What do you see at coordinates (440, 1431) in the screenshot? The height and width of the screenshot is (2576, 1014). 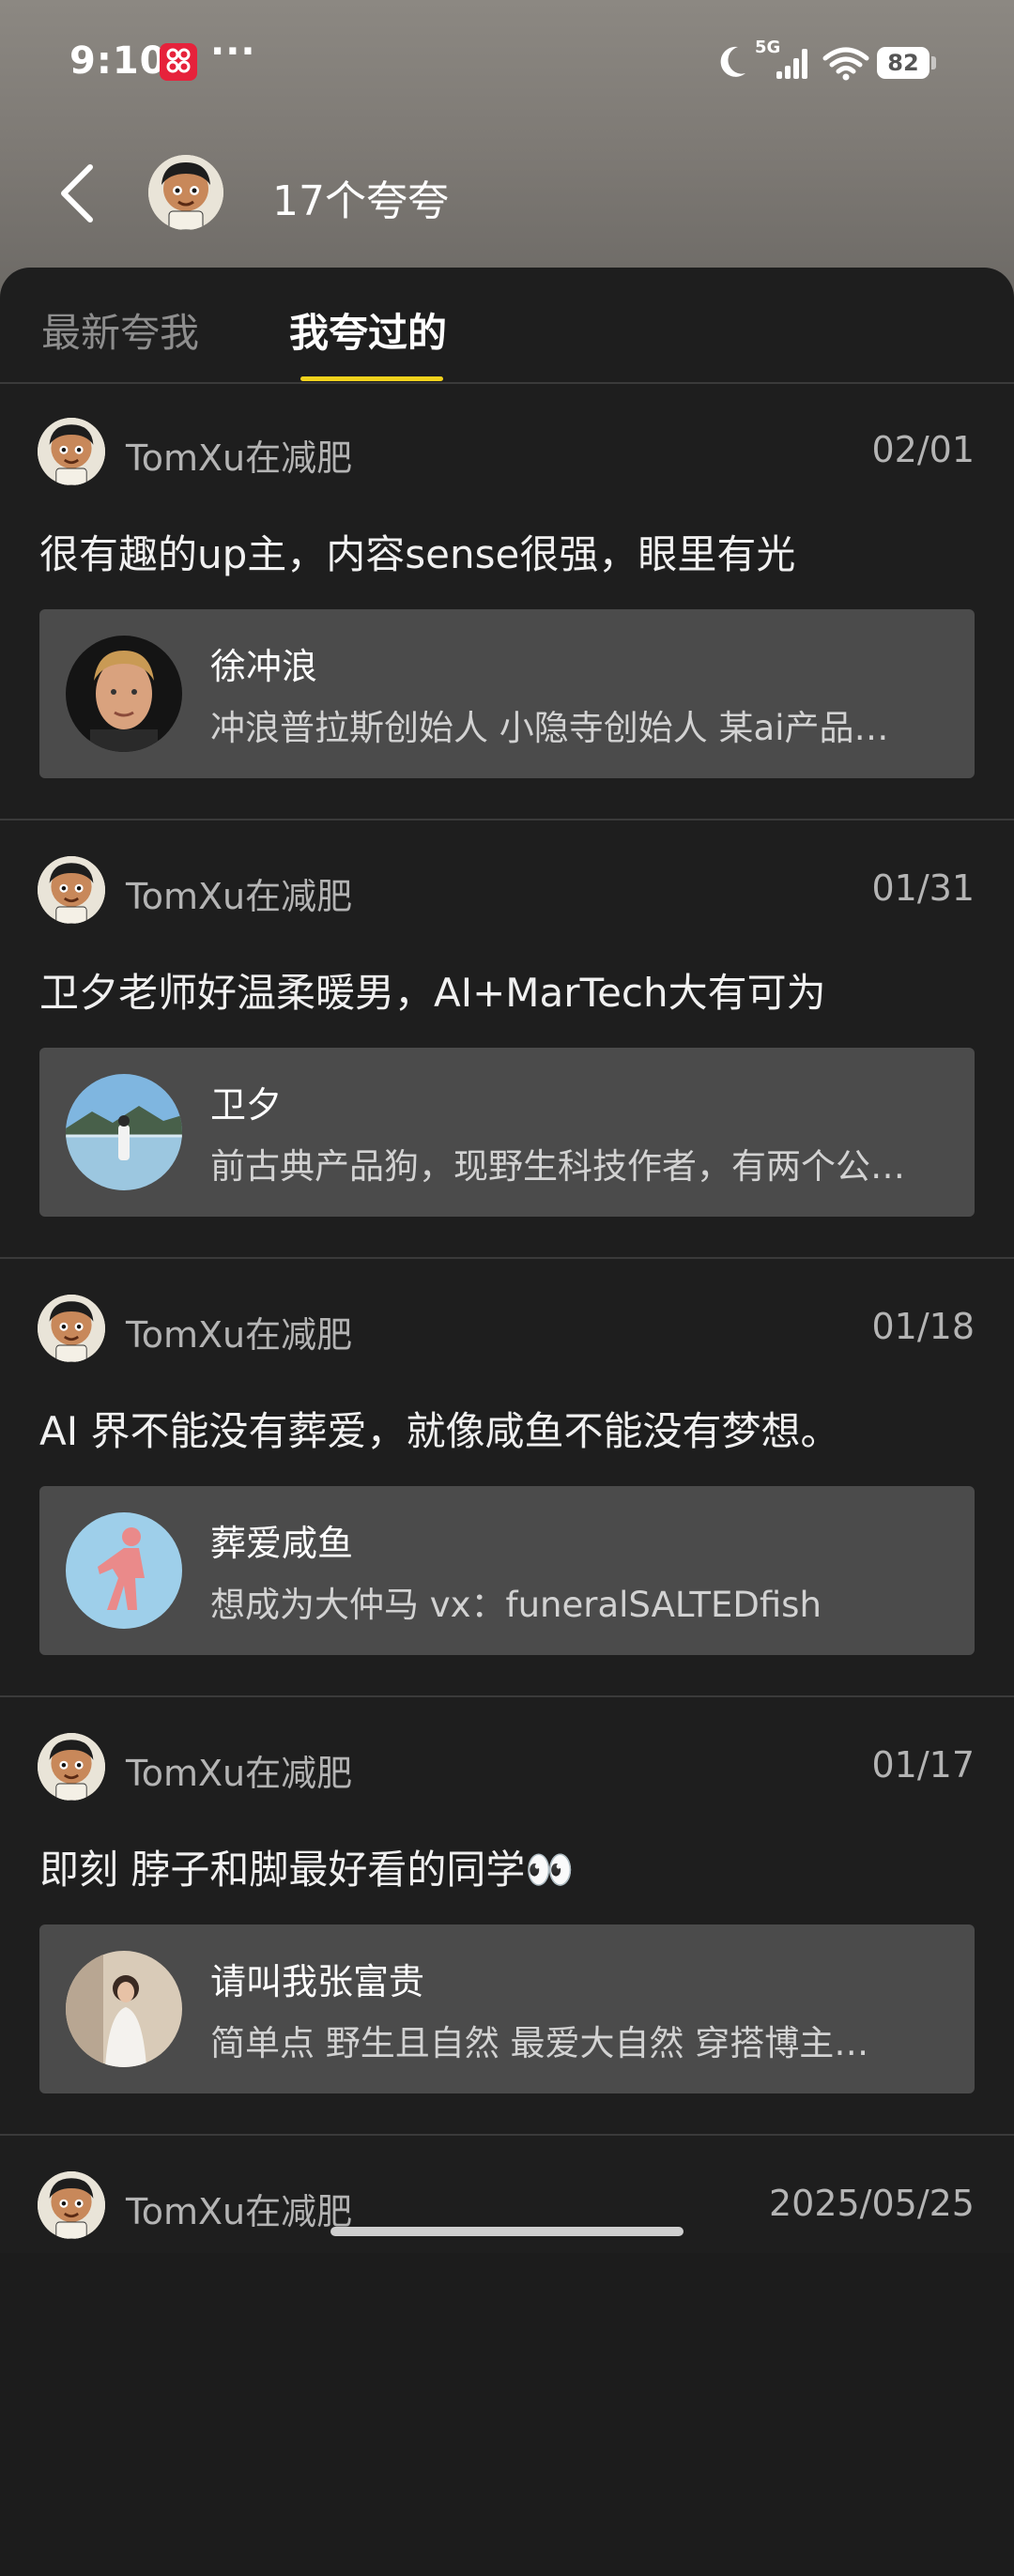 I see `praise-text: AI 界不能没有葬爱，就像咸鱼不能没有梦想。` at bounding box center [440, 1431].